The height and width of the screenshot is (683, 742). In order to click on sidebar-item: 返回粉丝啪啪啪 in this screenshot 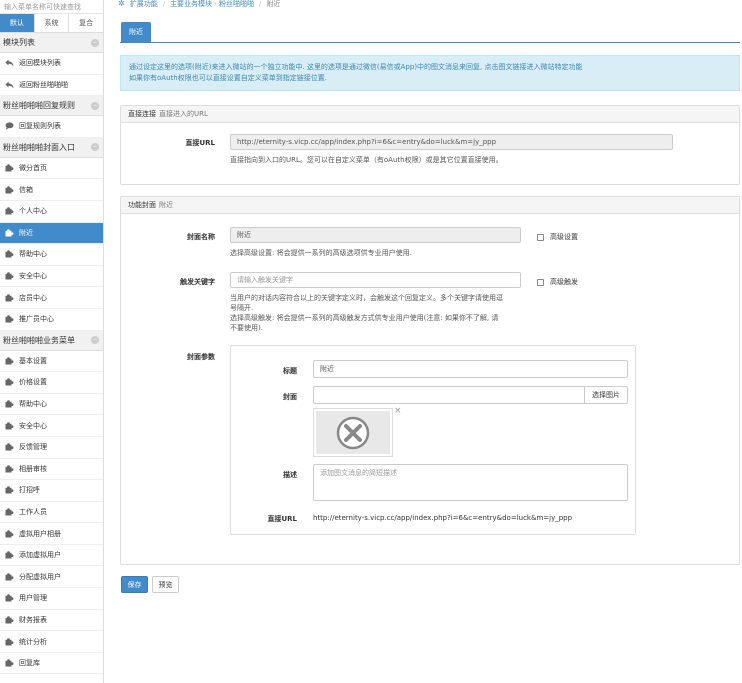, I will do `click(51, 86)`.